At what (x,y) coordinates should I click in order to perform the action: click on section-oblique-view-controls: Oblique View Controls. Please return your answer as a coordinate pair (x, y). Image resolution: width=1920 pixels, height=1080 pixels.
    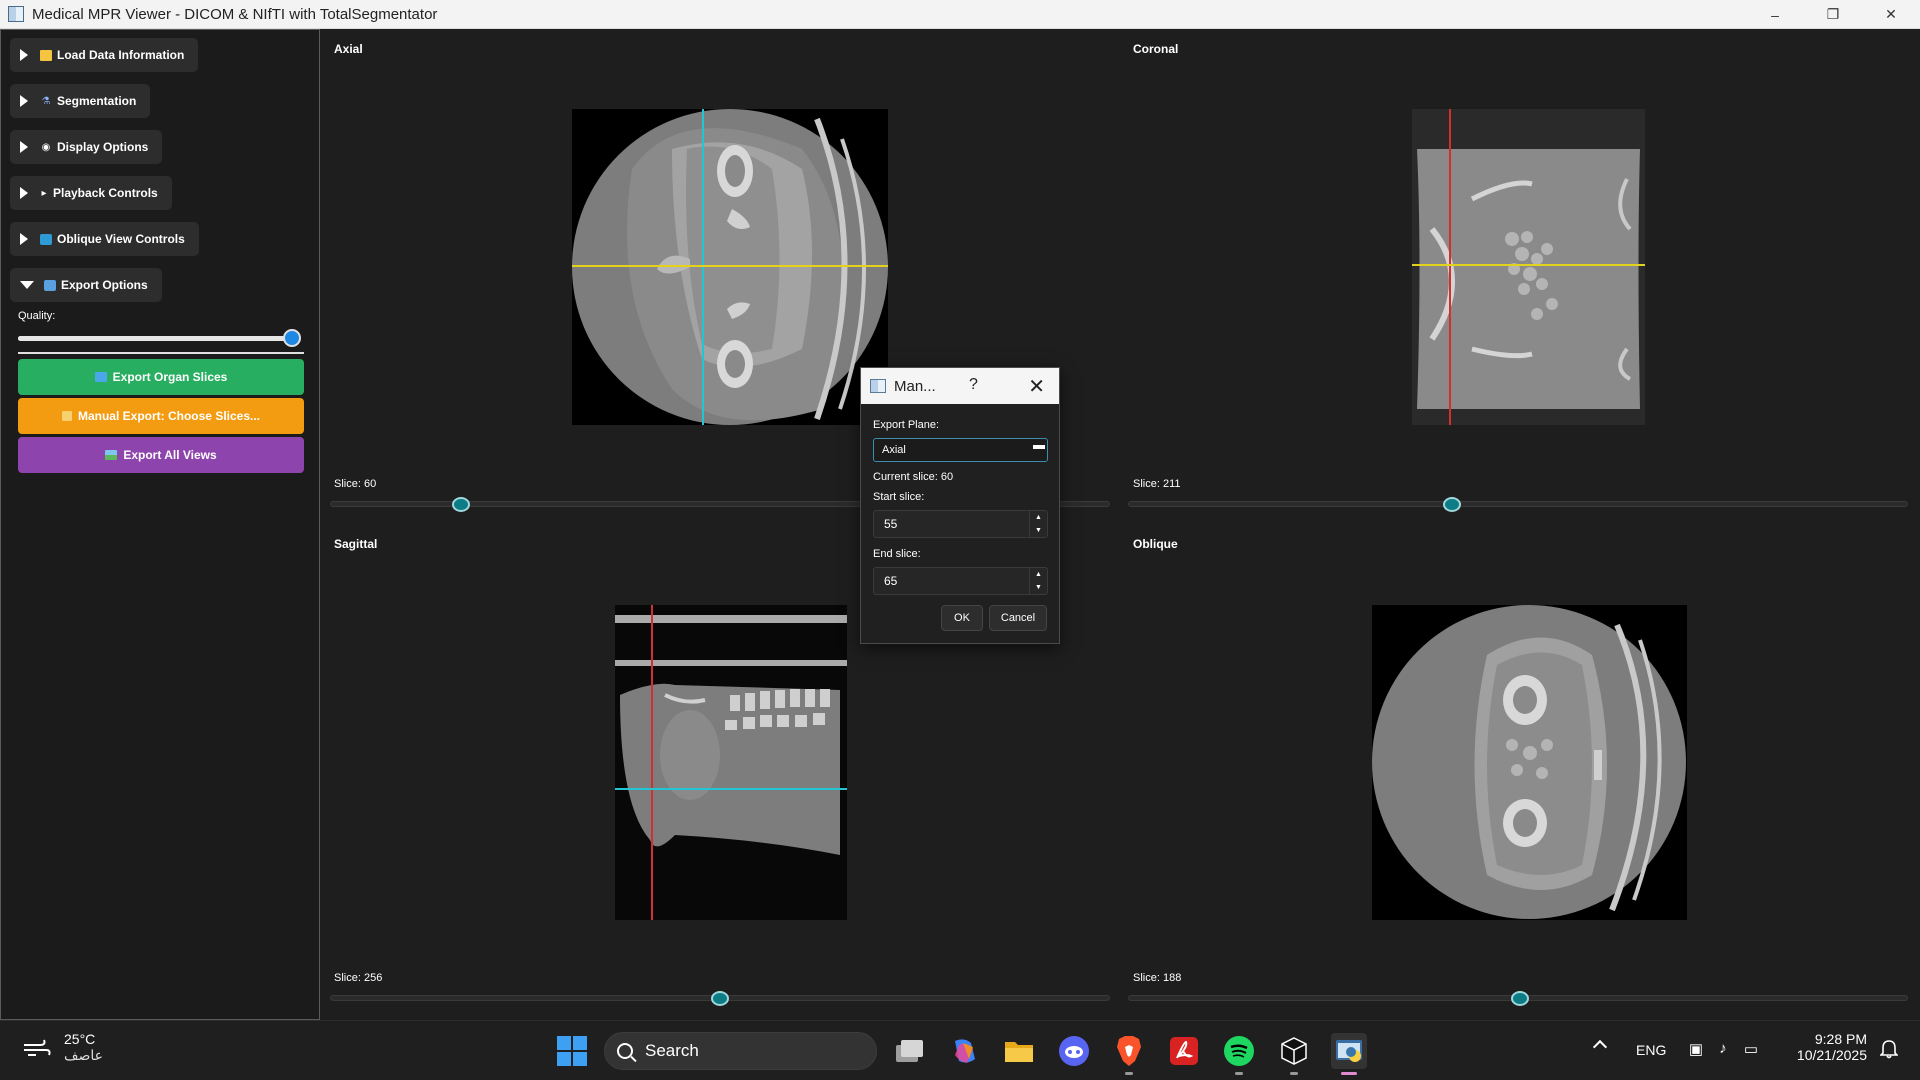
    Looking at the image, I should click on (104, 239).